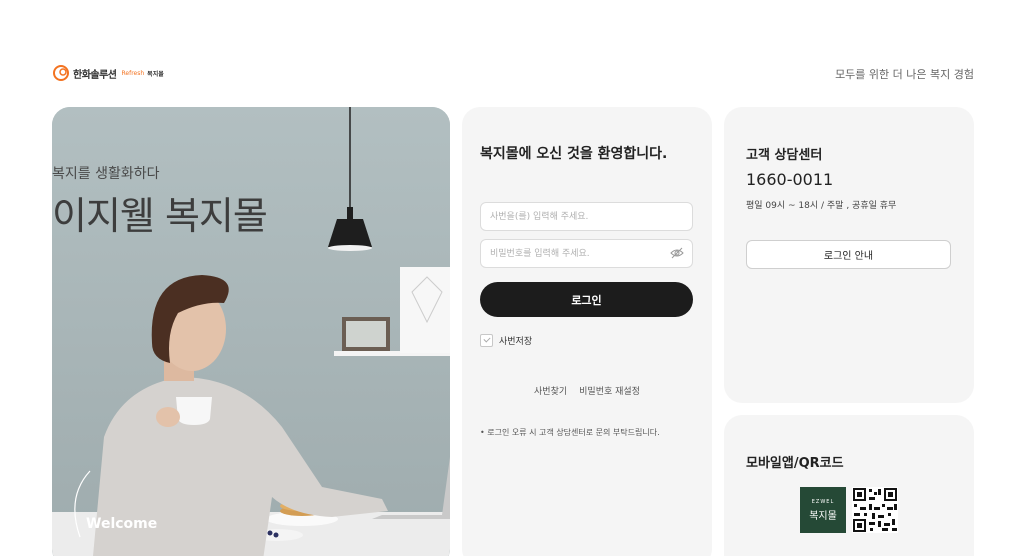 The width and height of the screenshot is (1024, 556). I want to click on login-guide-button: 로그인 안내, so click(848, 254).